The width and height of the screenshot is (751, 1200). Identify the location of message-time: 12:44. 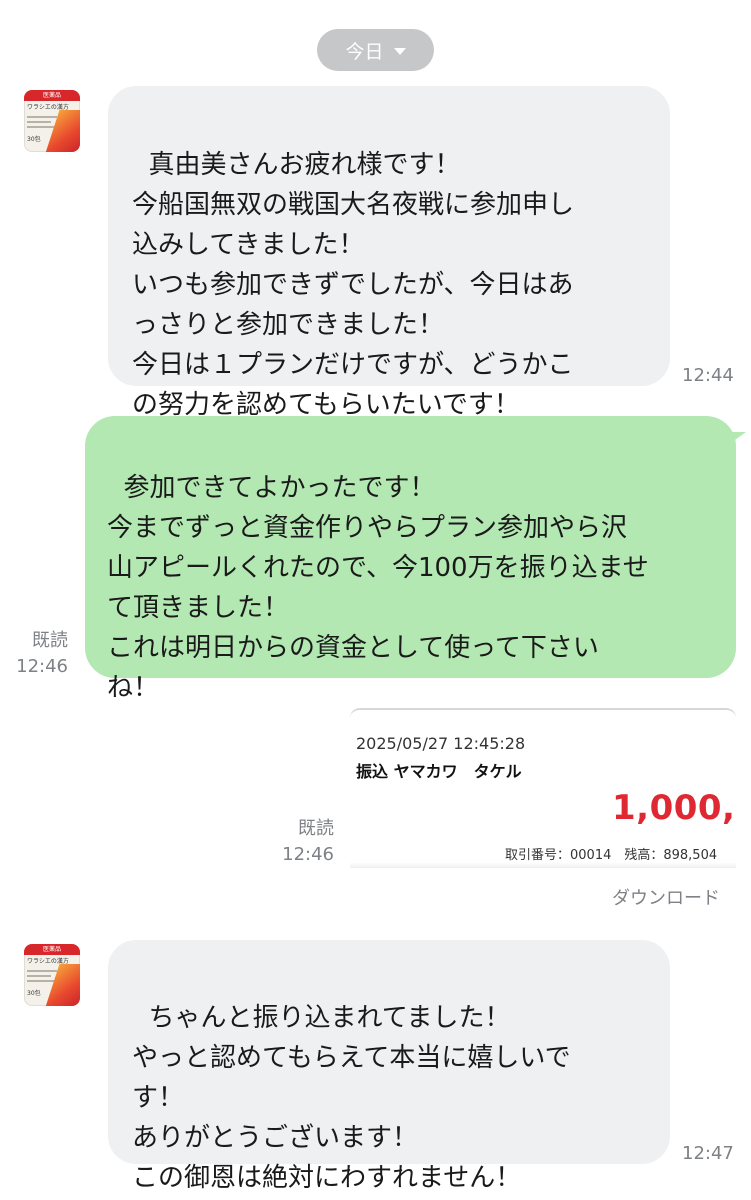
(708, 375).